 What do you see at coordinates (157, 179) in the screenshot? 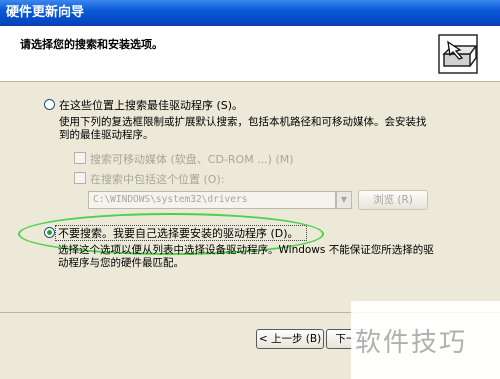
I see `include-location-label: 在搜索中包括这个位置 (O):` at bounding box center [157, 179].